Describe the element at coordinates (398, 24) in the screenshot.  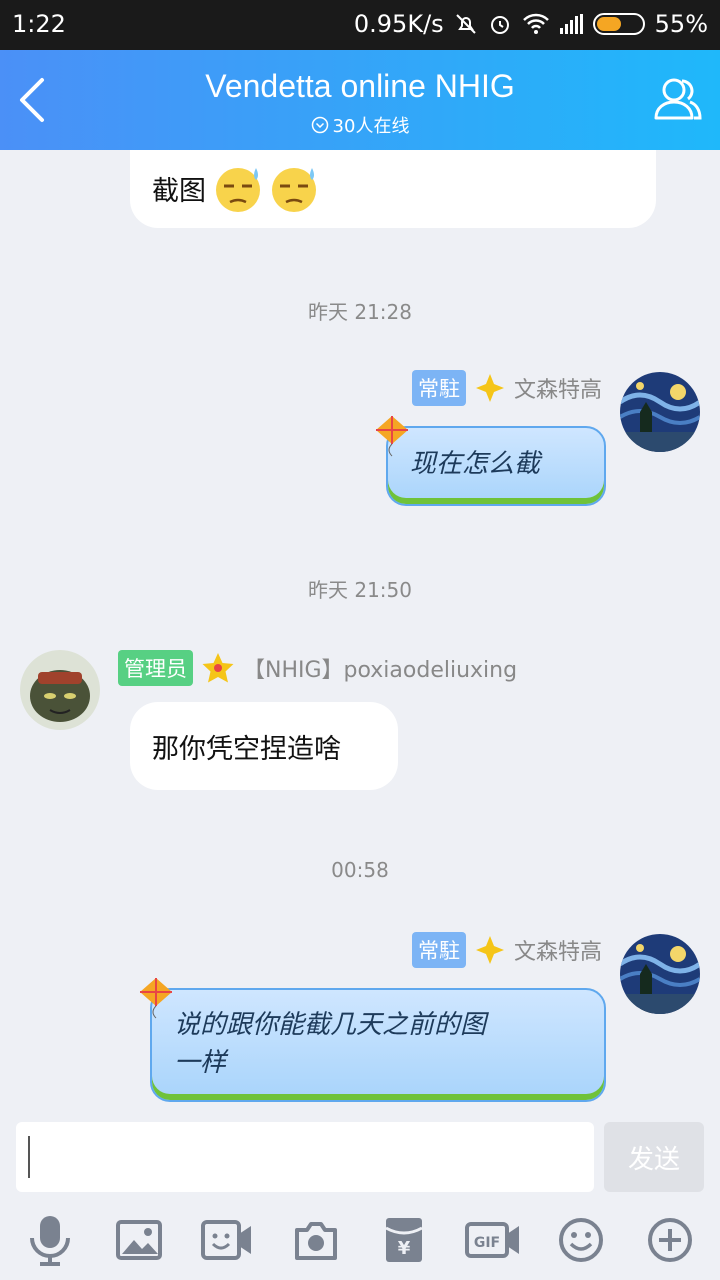
I see `network-speed: 0.95K/s` at that location.